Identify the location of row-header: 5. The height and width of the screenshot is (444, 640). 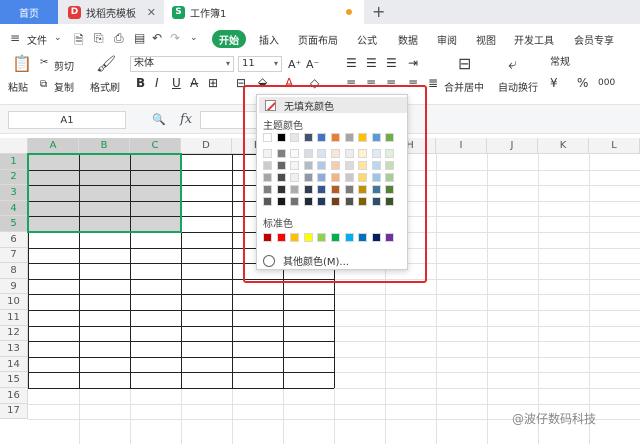
(14, 224).